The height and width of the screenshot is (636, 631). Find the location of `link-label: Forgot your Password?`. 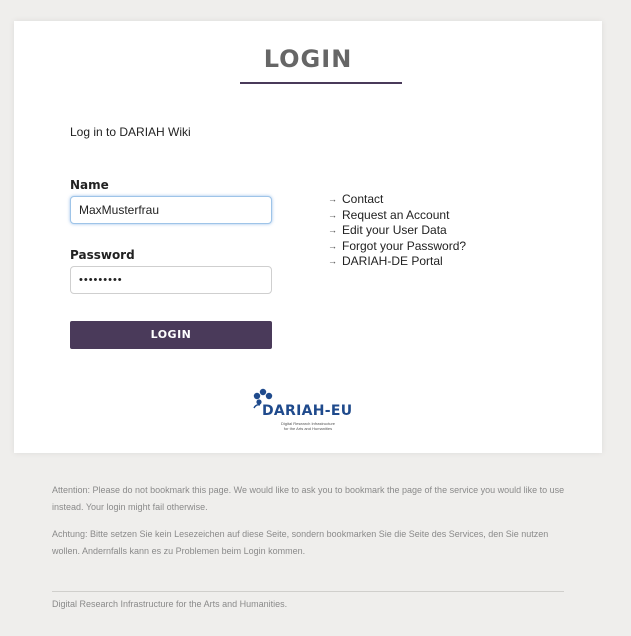

link-label: Forgot your Password? is located at coordinates (404, 247).